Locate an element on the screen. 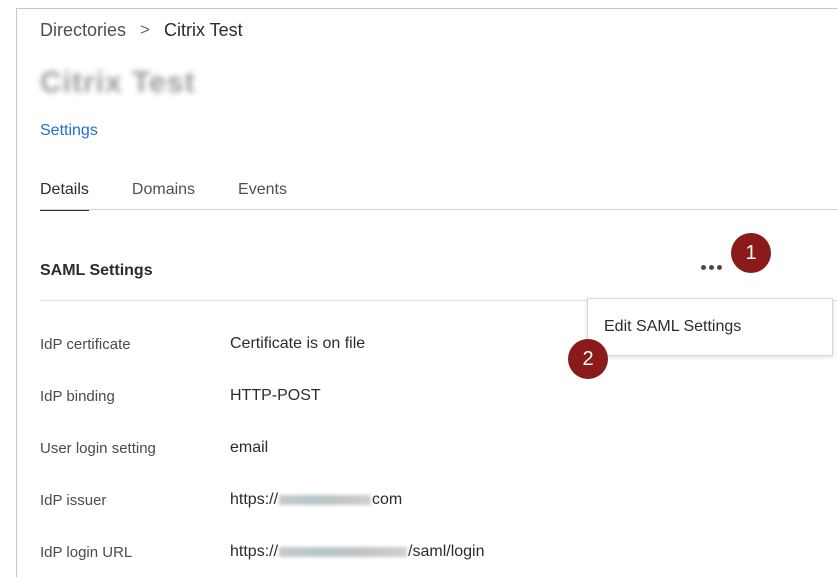  row-value: HTTP-POST is located at coordinates (275, 395).